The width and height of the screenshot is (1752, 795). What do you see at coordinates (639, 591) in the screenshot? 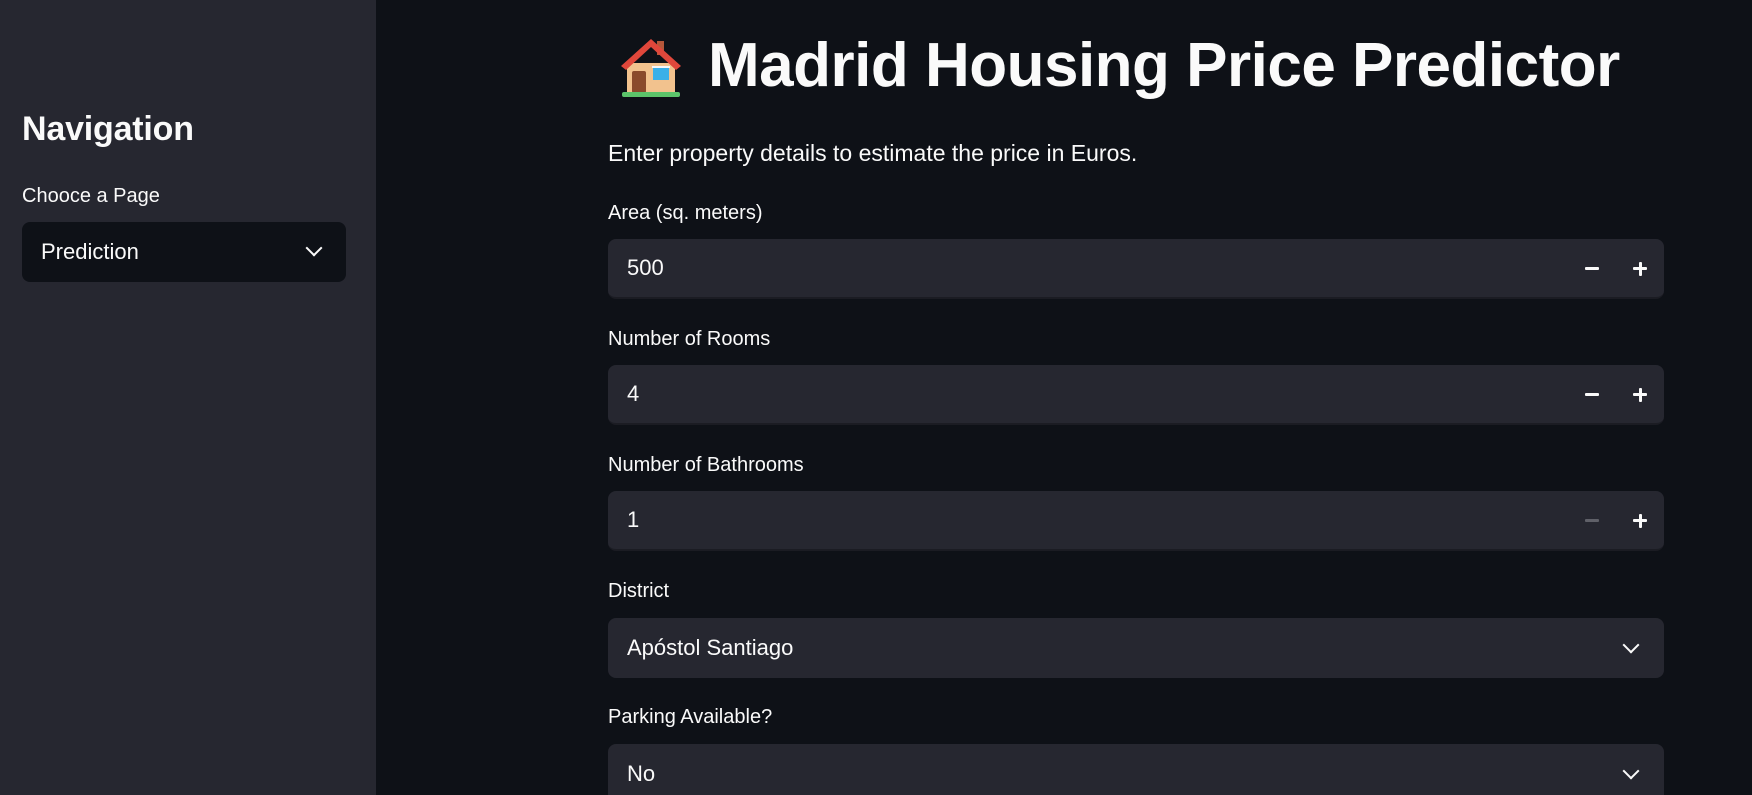
I see `district-label: District` at bounding box center [639, 591].